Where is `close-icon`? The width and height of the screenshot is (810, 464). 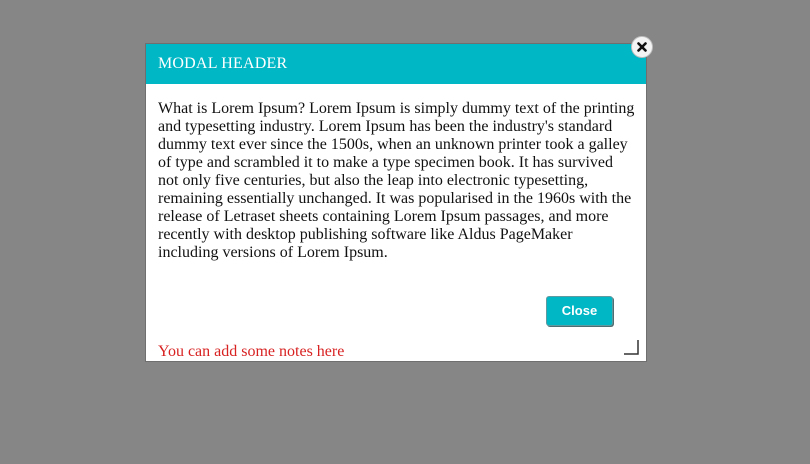 close-icon is located at coordinates (642, 47).